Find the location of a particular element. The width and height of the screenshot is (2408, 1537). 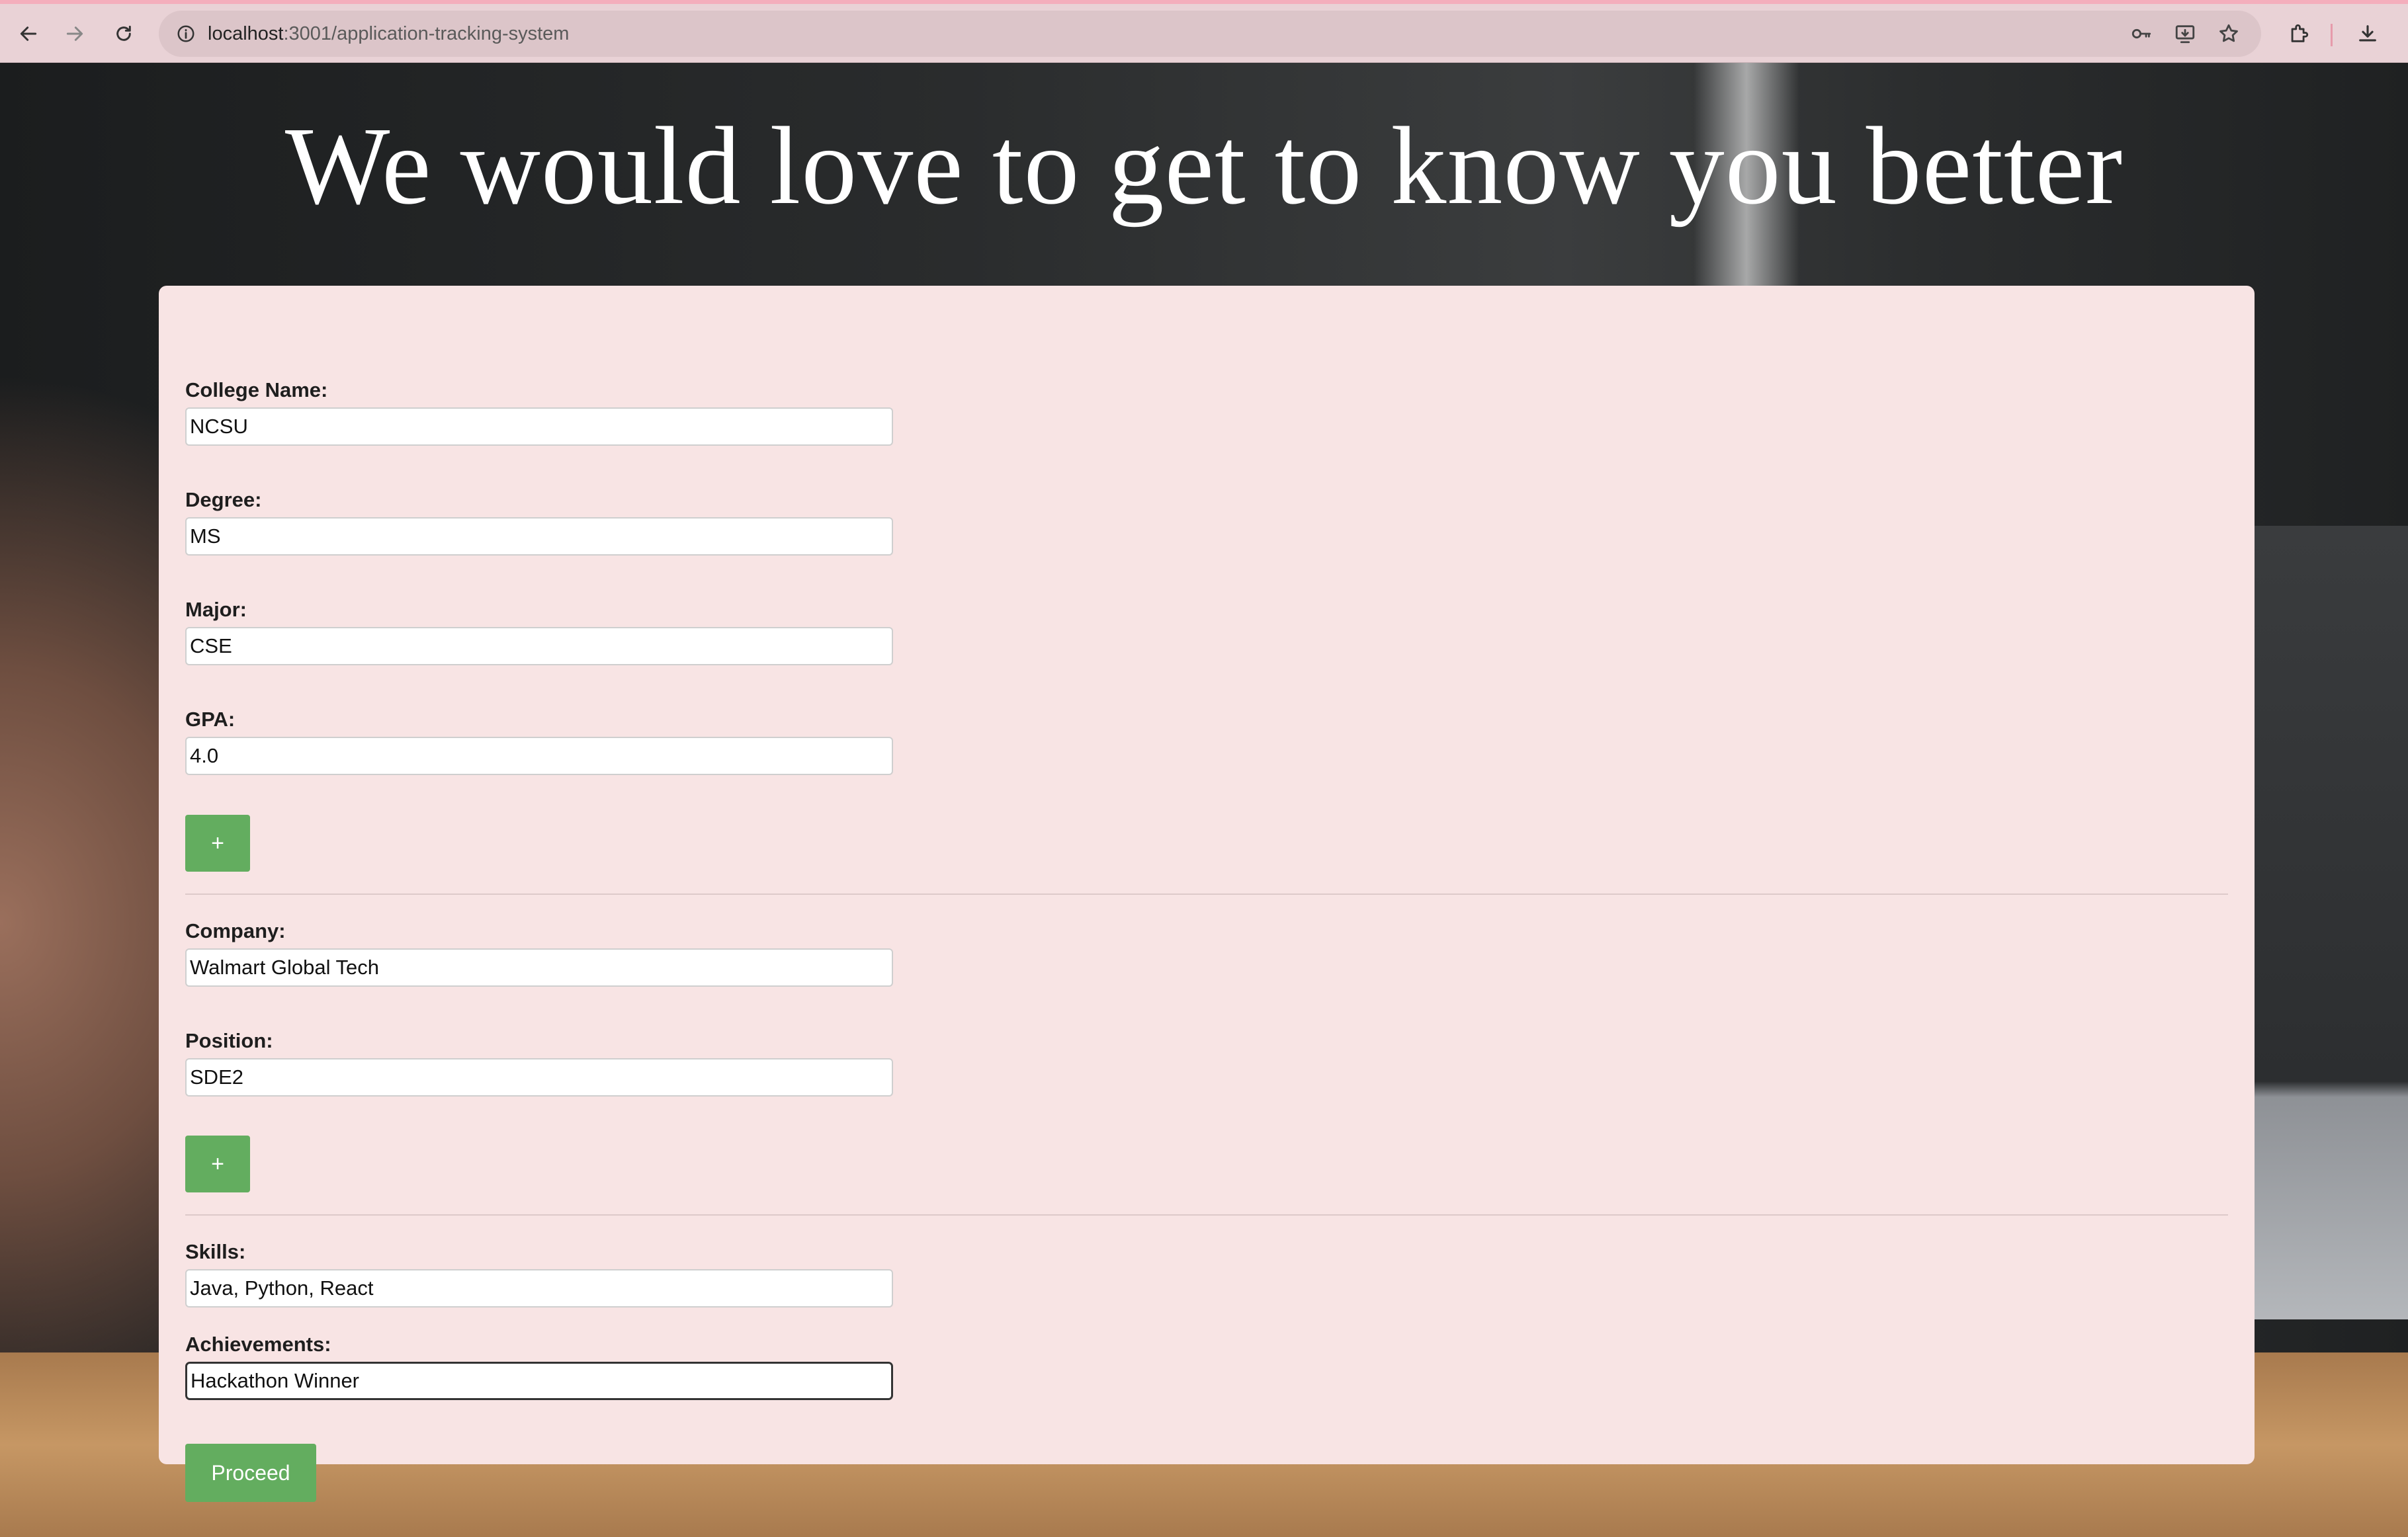

add-education-button: + is located at coordinates (217, 843).